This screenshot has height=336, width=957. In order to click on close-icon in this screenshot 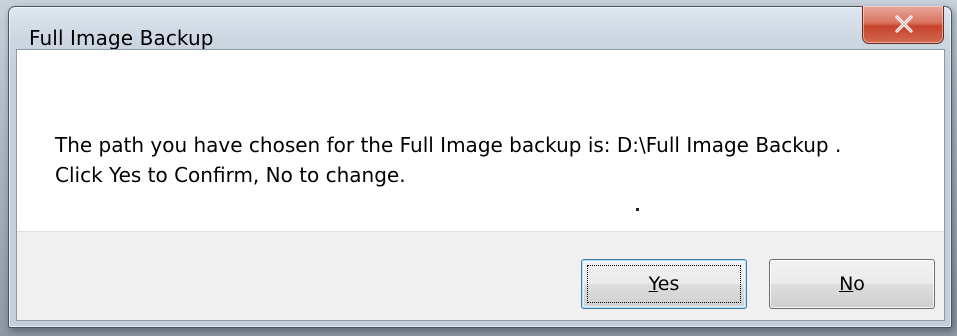, I will do `click(904, 24)`.